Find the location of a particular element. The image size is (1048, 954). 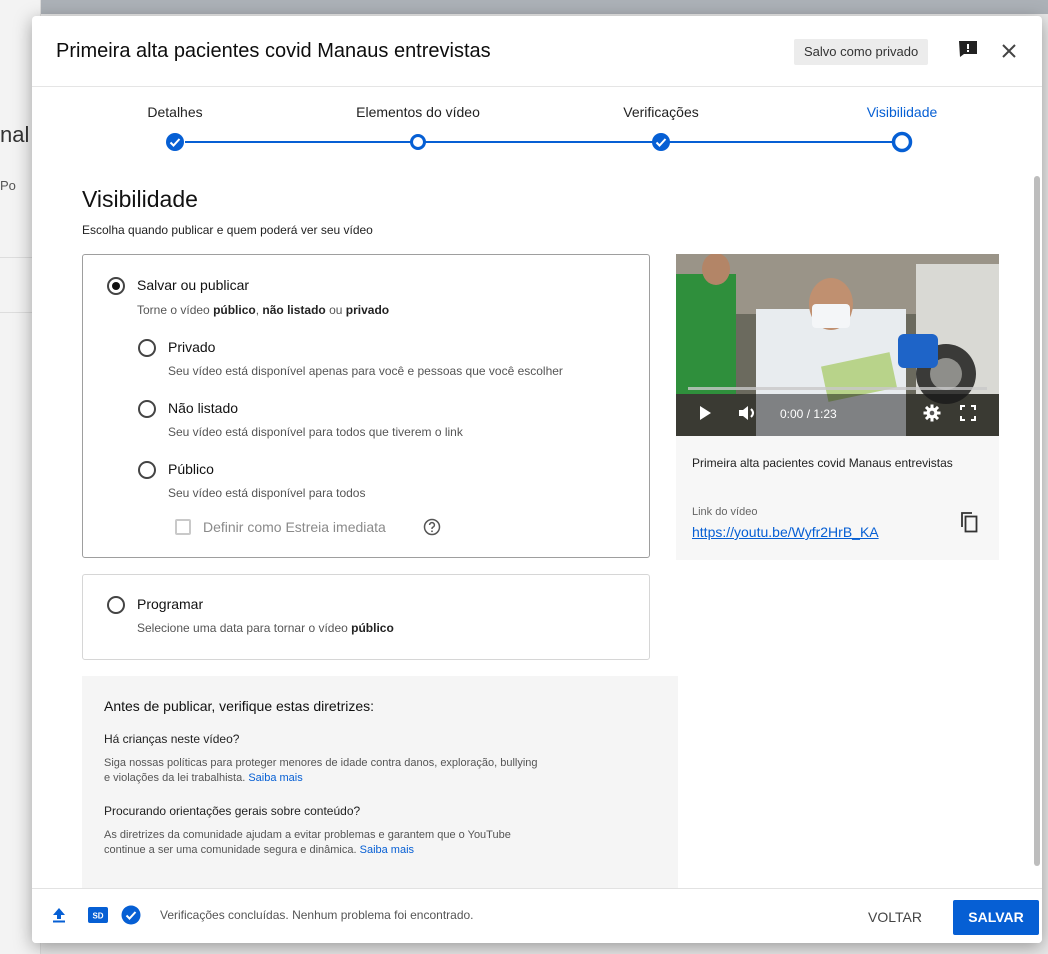

settings-gear-icon is located at coordinates (932, 413).